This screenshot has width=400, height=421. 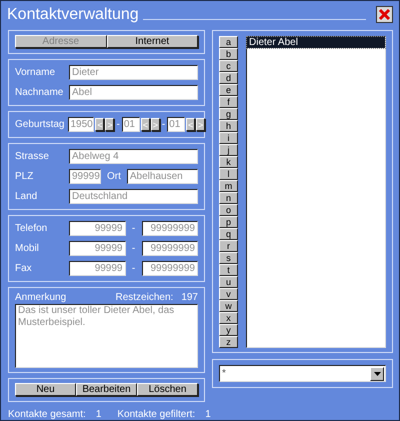 What do you see at coordinates (189, 297) in the screenshot?
I see `counter: 197` at bounding box center [189, 297].